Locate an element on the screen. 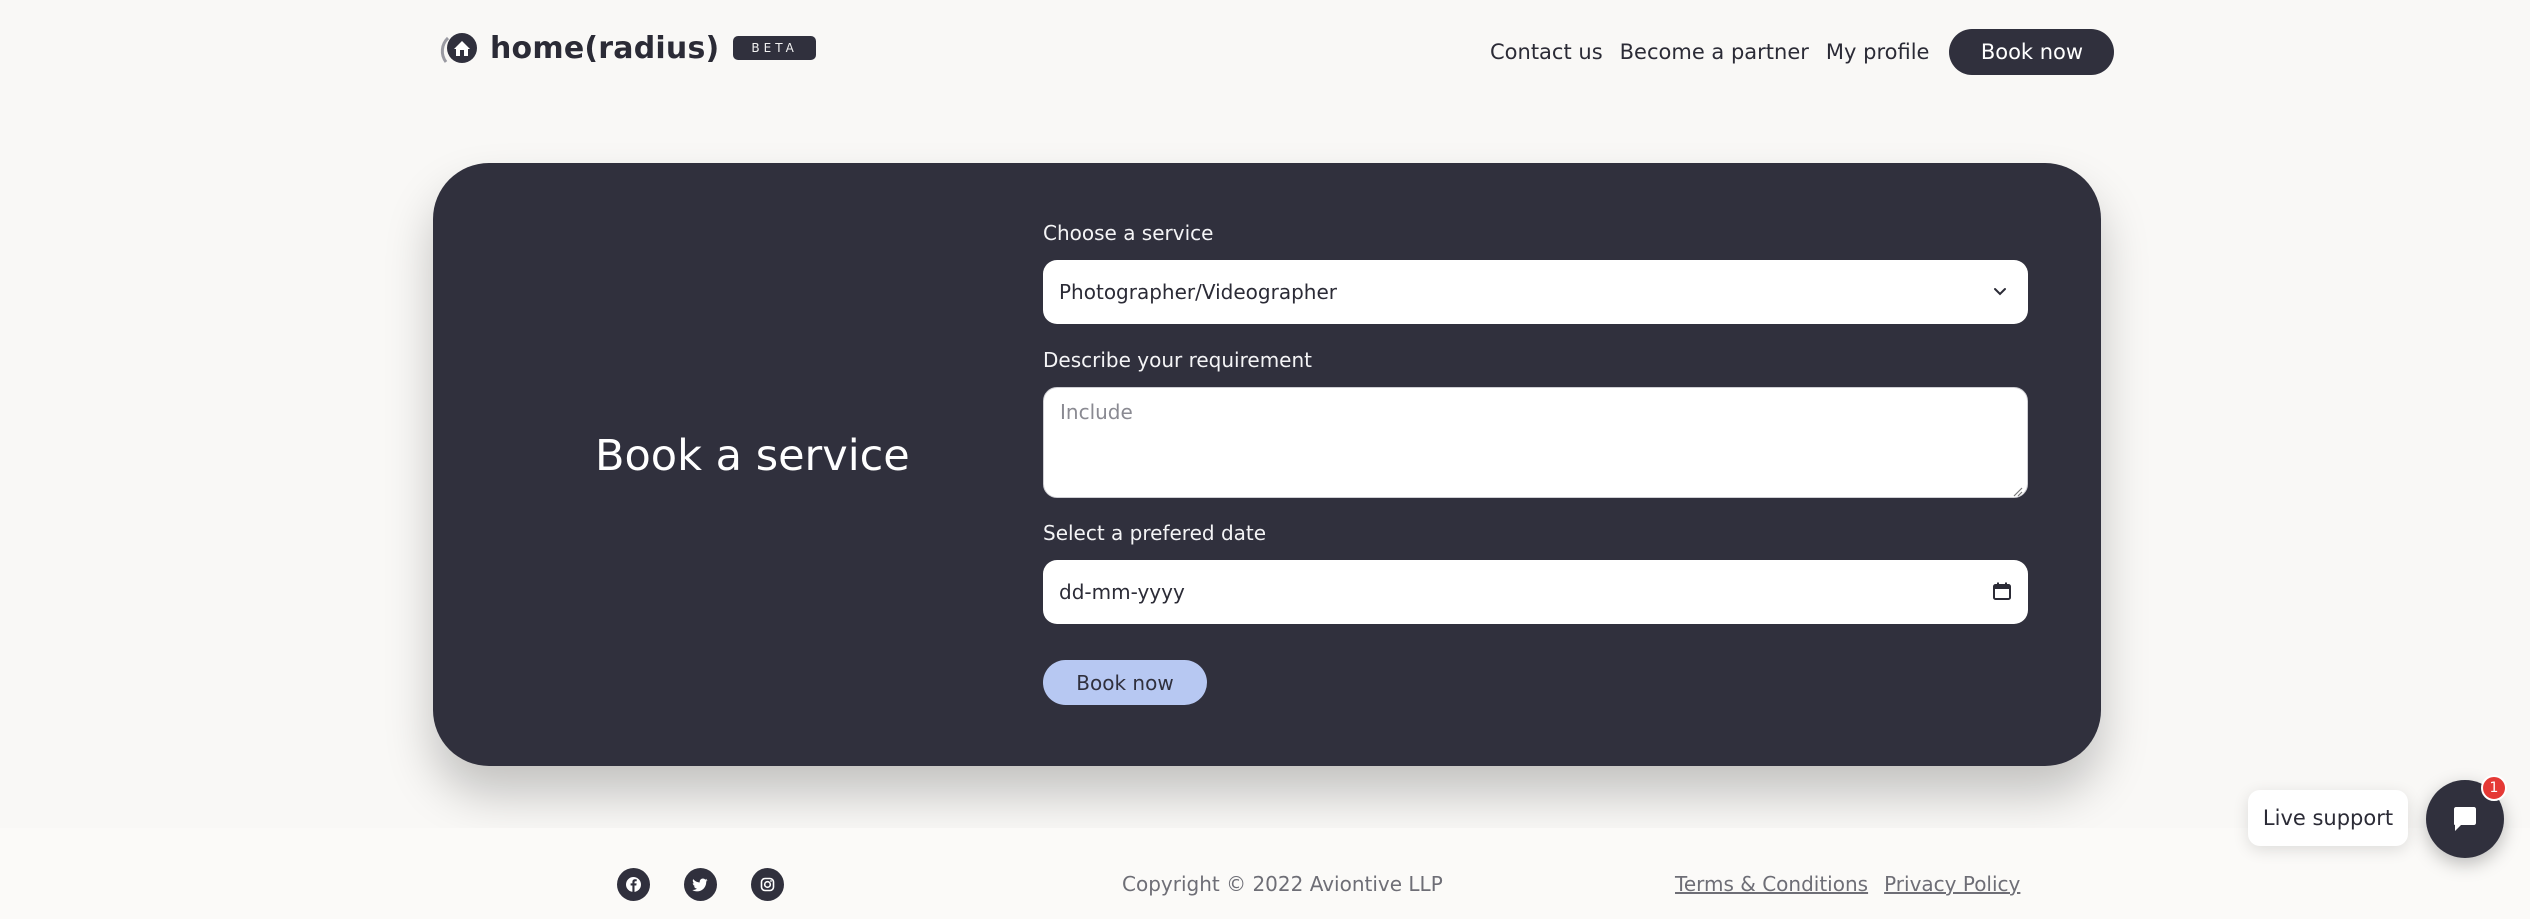 This screenshot has height=919, width=2530. home-logo-icon is located at coordinates (460, 48).